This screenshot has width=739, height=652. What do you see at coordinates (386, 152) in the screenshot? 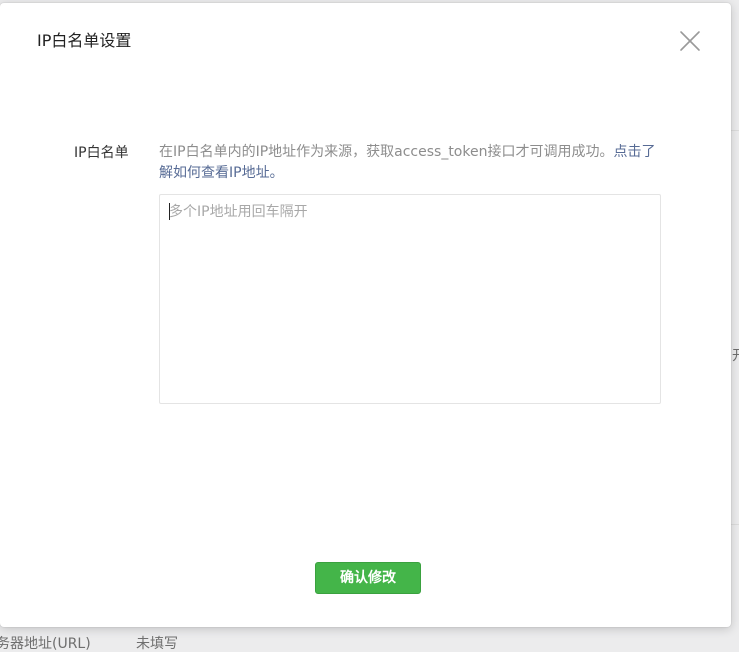
I see `description-text: 在IP白名单内的IP地址作为来源，获取access_token接口才可调用成功。` at bounding box center [386, 152].